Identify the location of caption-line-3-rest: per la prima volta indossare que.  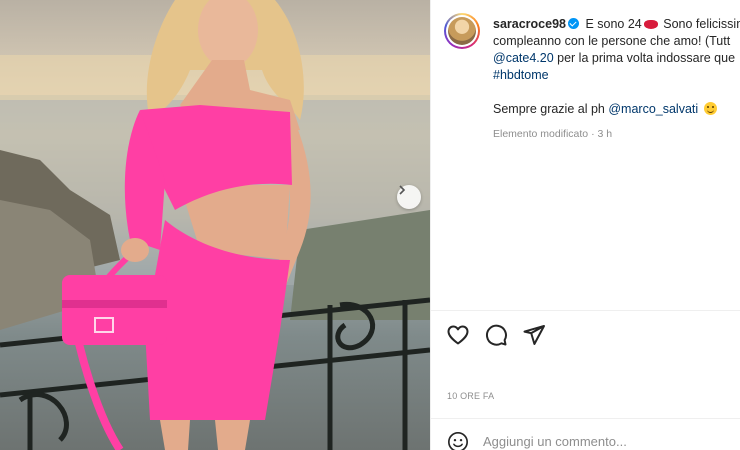
(646, 58).